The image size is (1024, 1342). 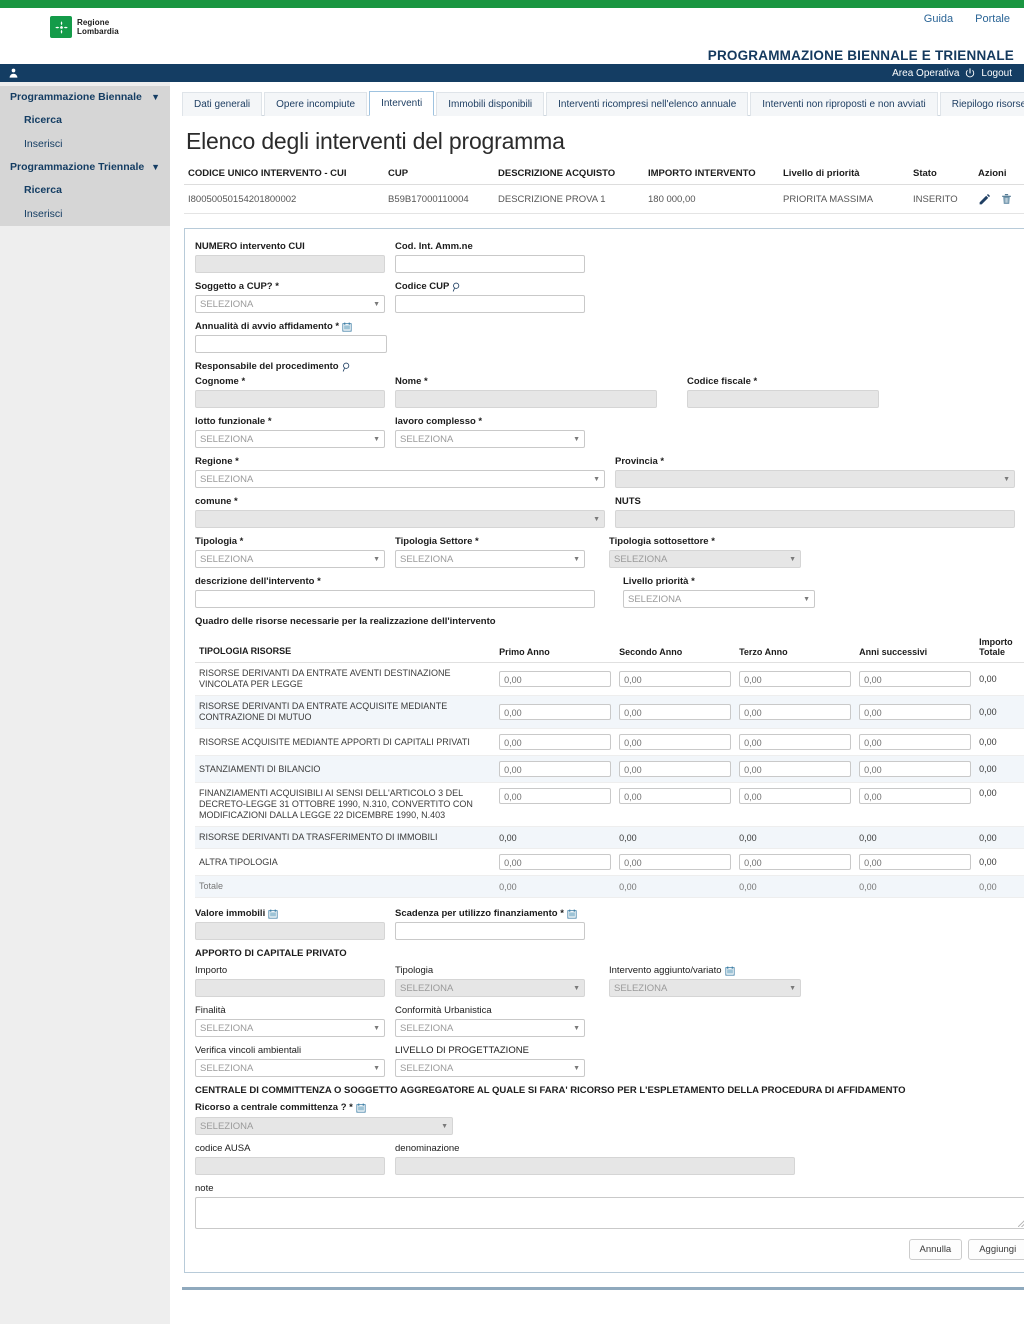 I want to click on sidebar-item-biennale-inserisci: Inserisci, so click(x=85, y=144).